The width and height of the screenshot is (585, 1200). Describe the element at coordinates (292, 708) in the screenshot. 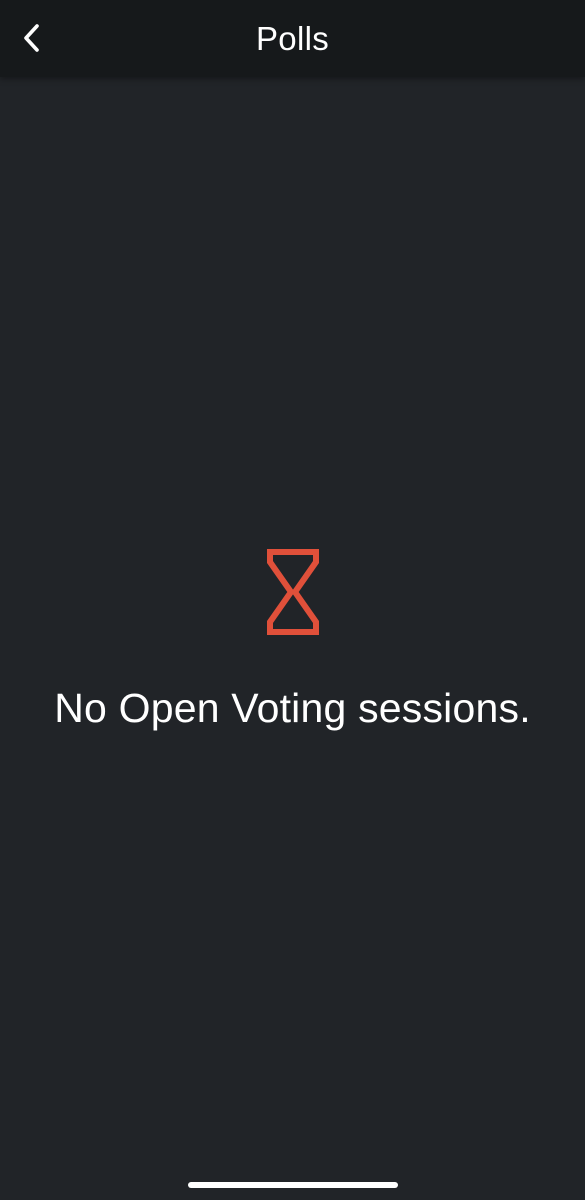

I see `empty-state-message: No Open Voting sessions.` at that location.